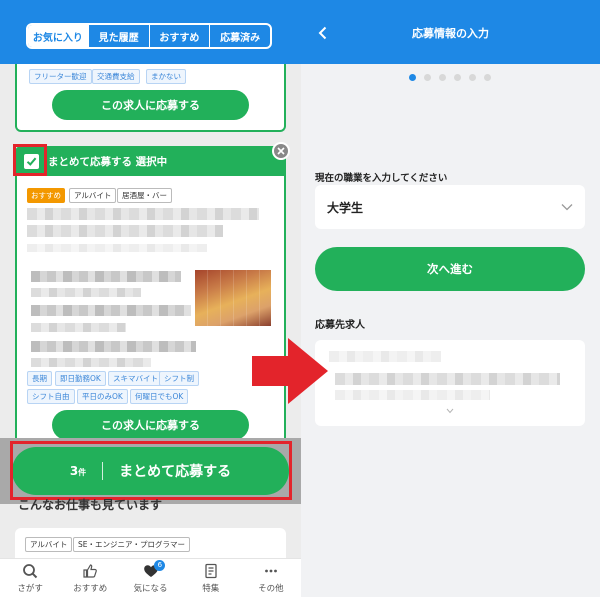 The image size is (600, 597). Describe the element at coordinates (233, 298) in the screenshot. I see `job-photo` at that location.